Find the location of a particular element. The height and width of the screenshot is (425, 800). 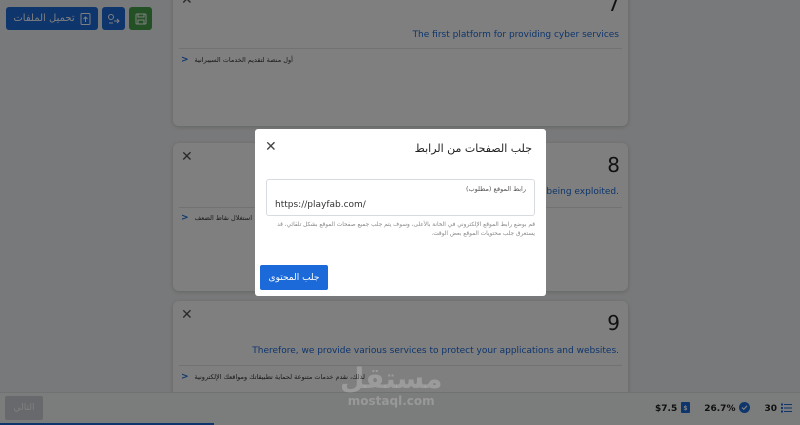

close-icon: ✕ is located at coordinates (271, 147).